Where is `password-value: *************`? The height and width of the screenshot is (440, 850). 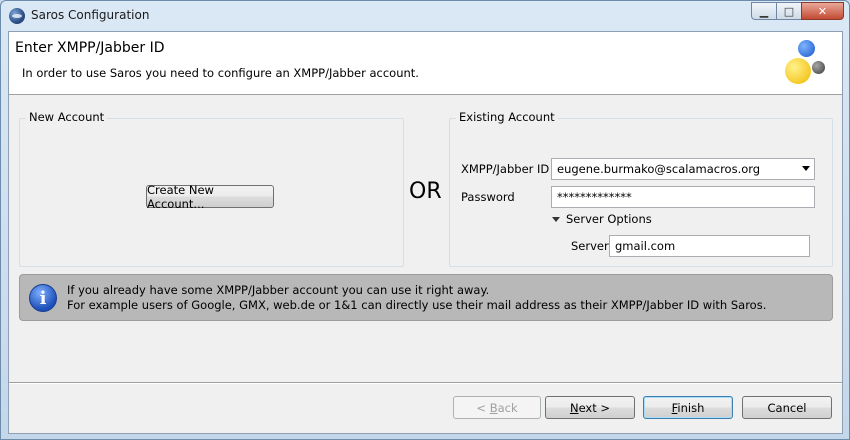
password-value: ************* is located at coordinates (594, 197).